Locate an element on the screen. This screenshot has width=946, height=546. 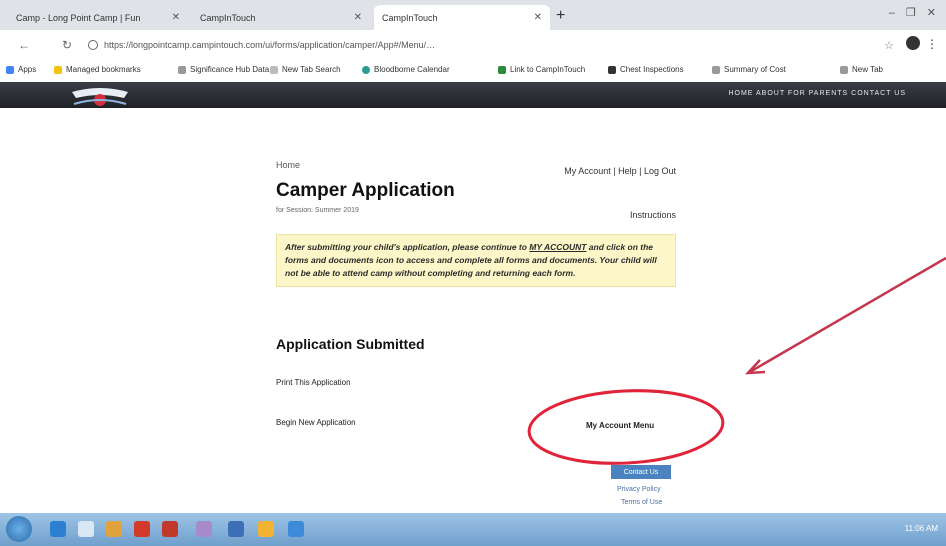
account-links: My Account | Help | Log Out is located at coordinates (620, 171).